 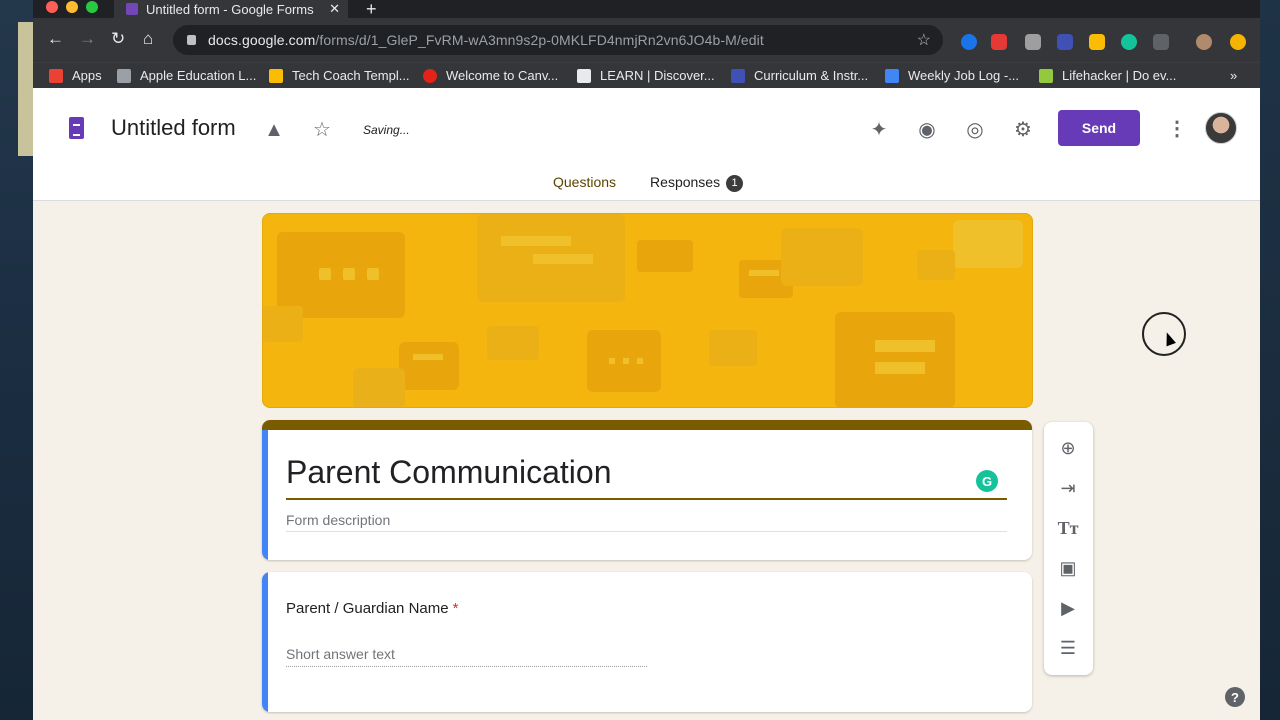 What do you see at coordinates (1099, 128) in the screenshot?
I see `send-button: Send` at bounding box center [1099, 128].